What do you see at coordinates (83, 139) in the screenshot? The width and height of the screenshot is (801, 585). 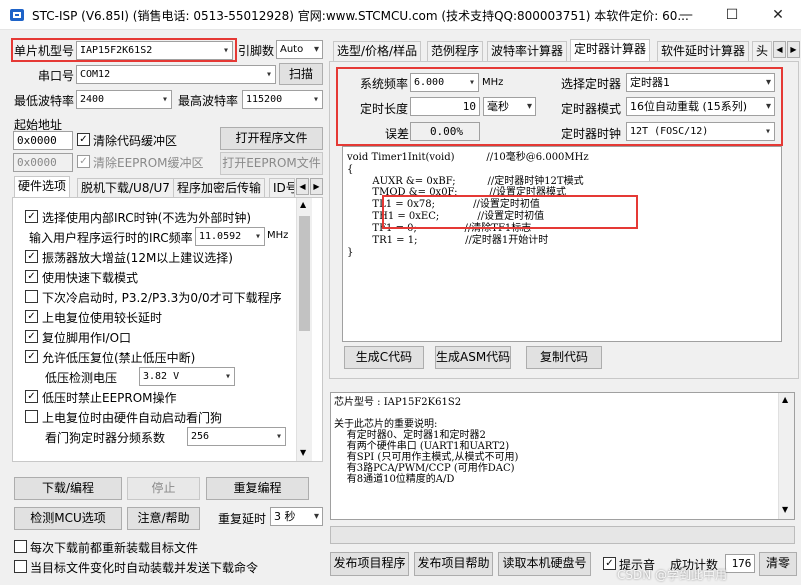 I see `clear-code-checkbox: ✓` at bounding box center [83, 139].